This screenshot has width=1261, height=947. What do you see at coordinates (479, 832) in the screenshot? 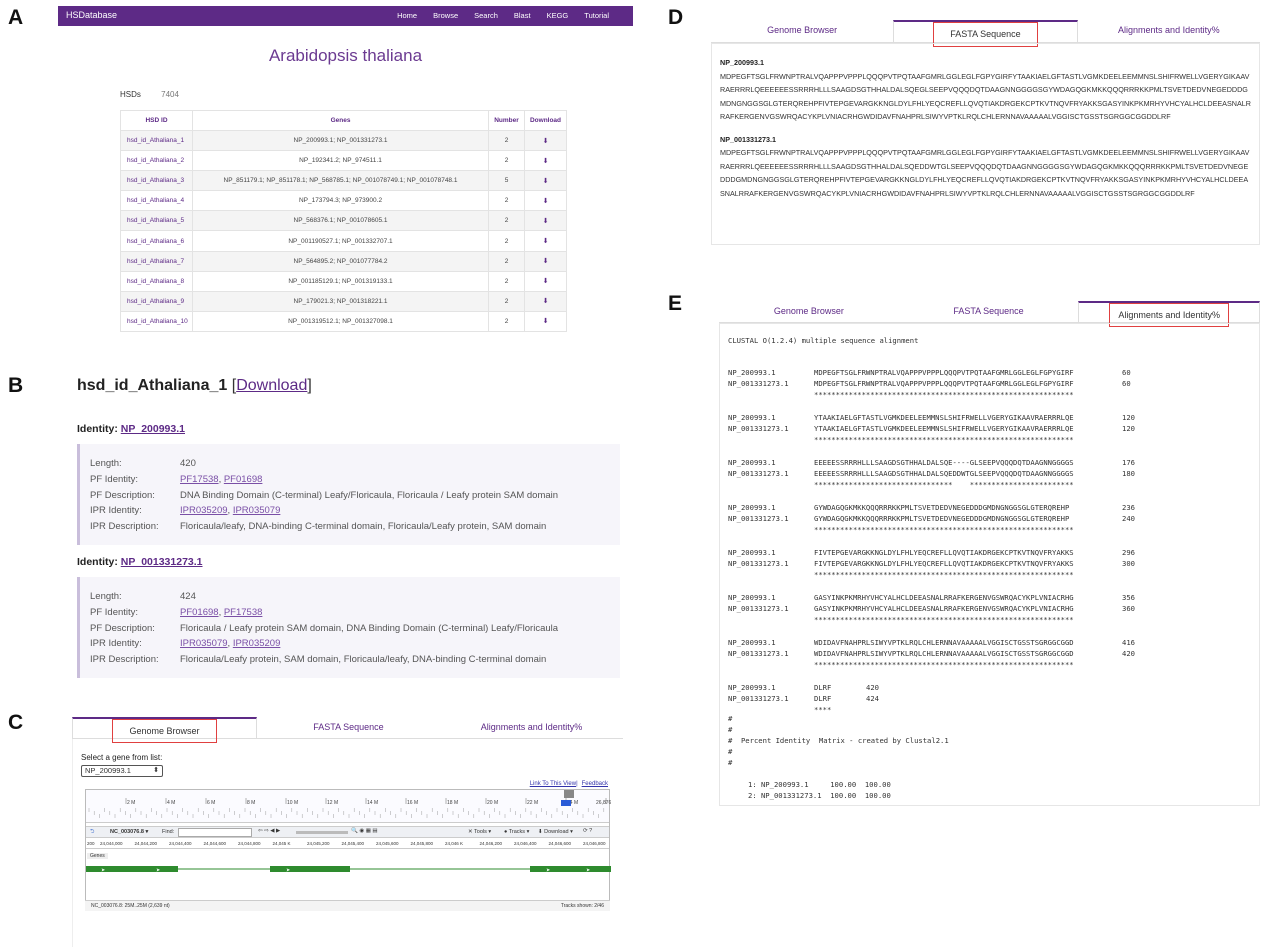
I see `tools-menu: ✕ Tools ▾` at bounding box center [479, 832].